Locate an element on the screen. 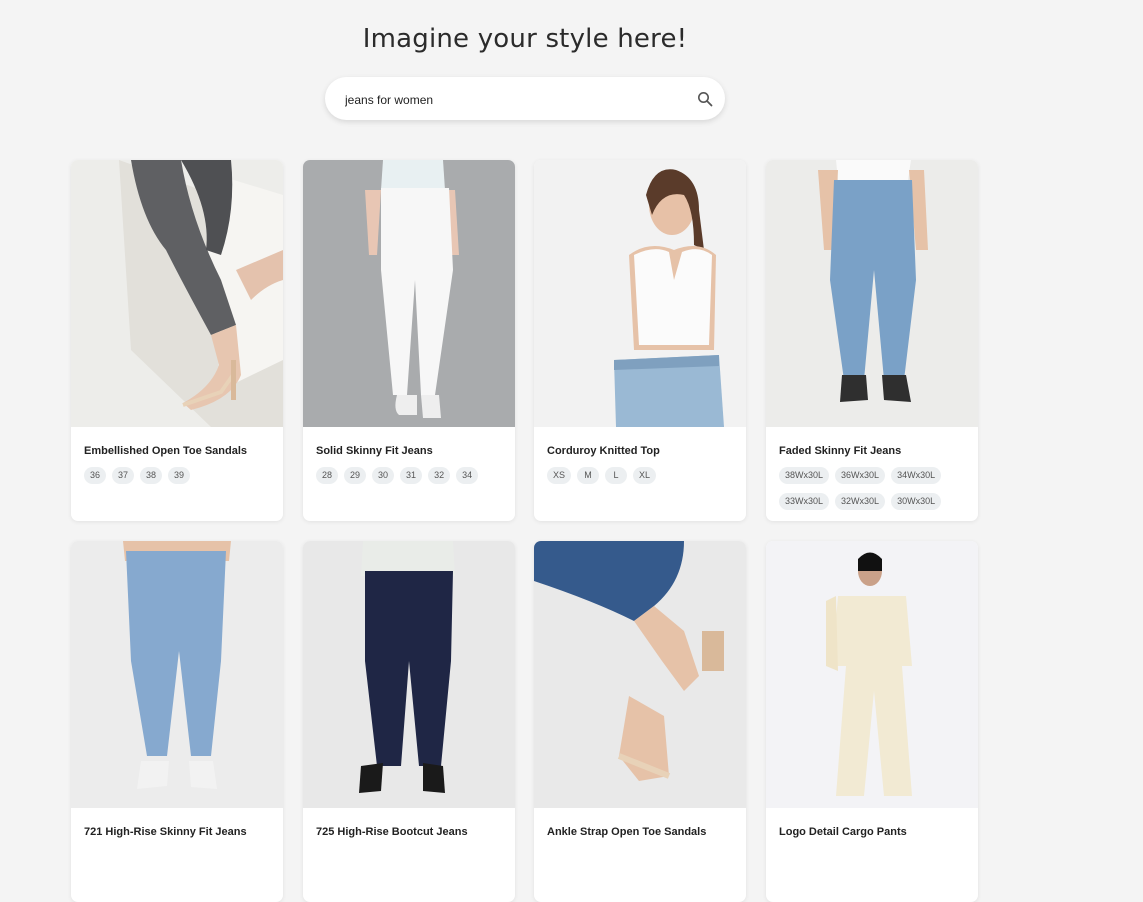 Image resolution: width=1143 pixels, height=902 pixels. size-chip: 36Wx30L is located at coordinates (860, 475).